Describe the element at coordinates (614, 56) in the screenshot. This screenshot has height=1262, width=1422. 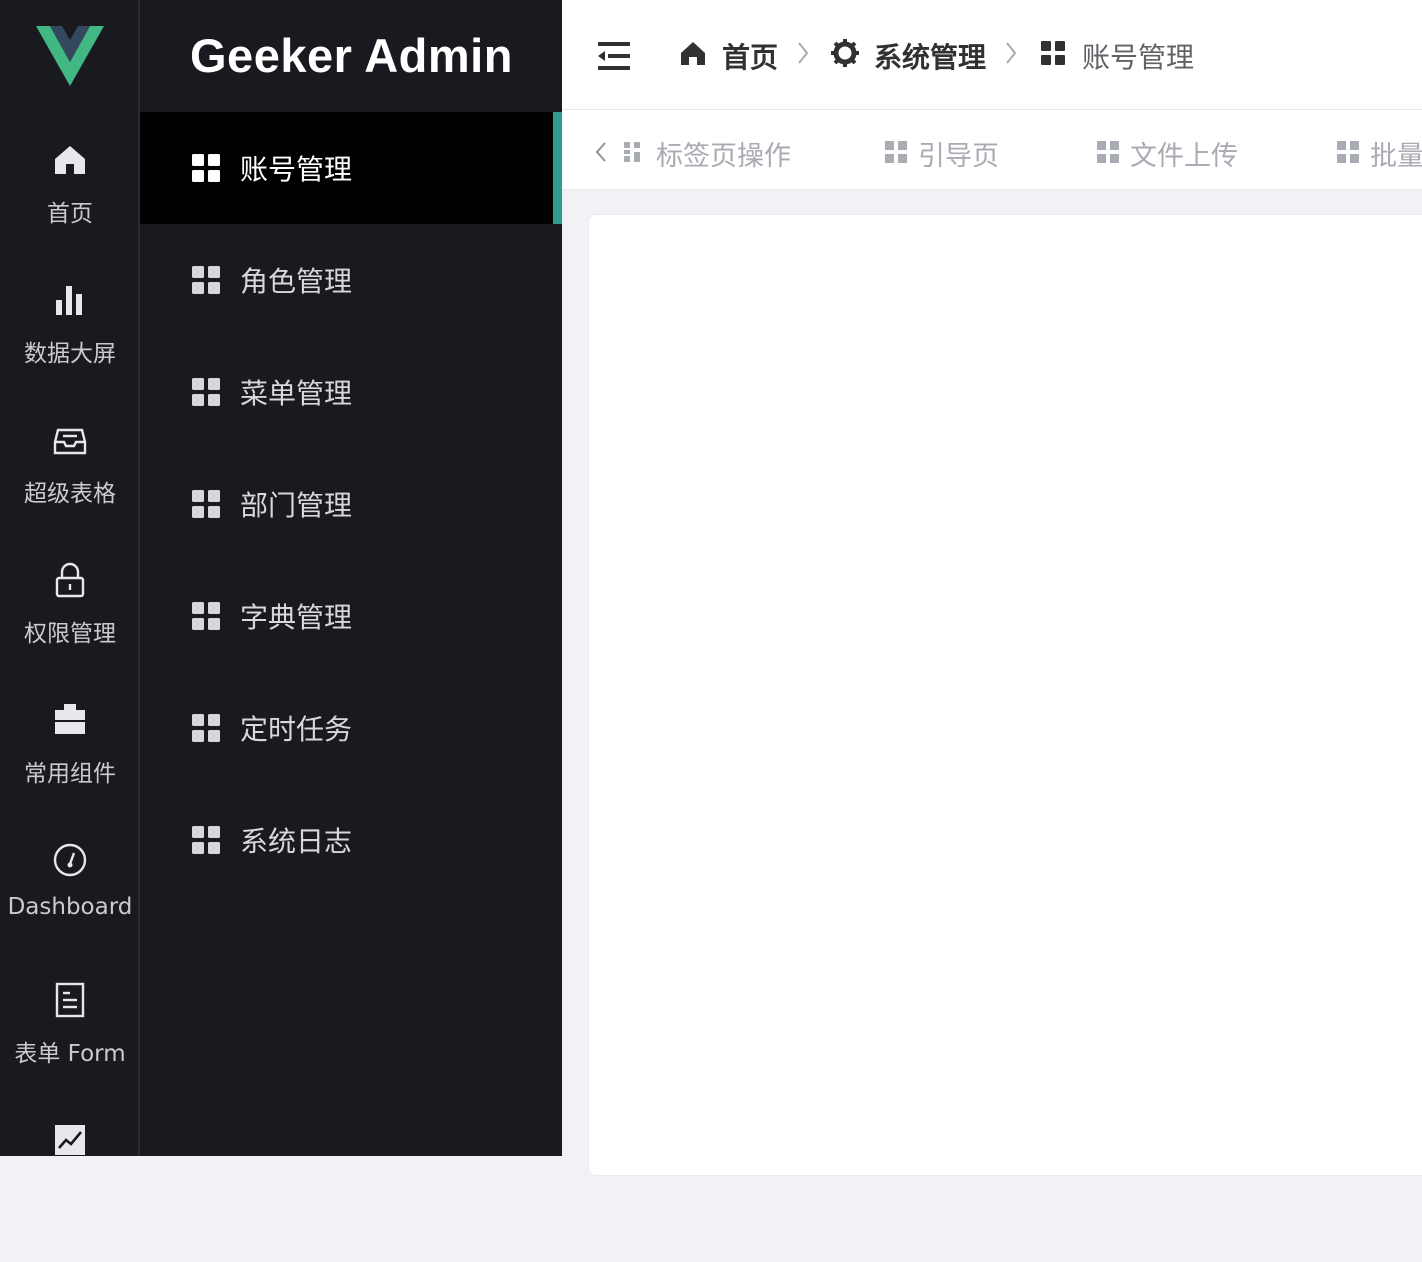
I see `collapse-menu-icon` at that location.